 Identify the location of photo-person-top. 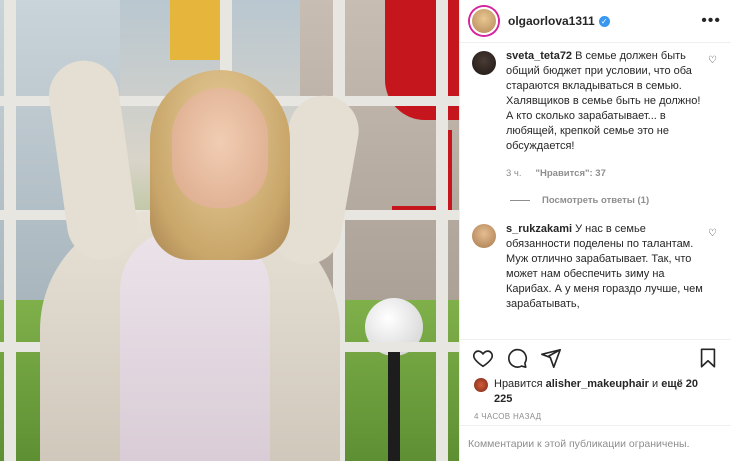
(195, 345).